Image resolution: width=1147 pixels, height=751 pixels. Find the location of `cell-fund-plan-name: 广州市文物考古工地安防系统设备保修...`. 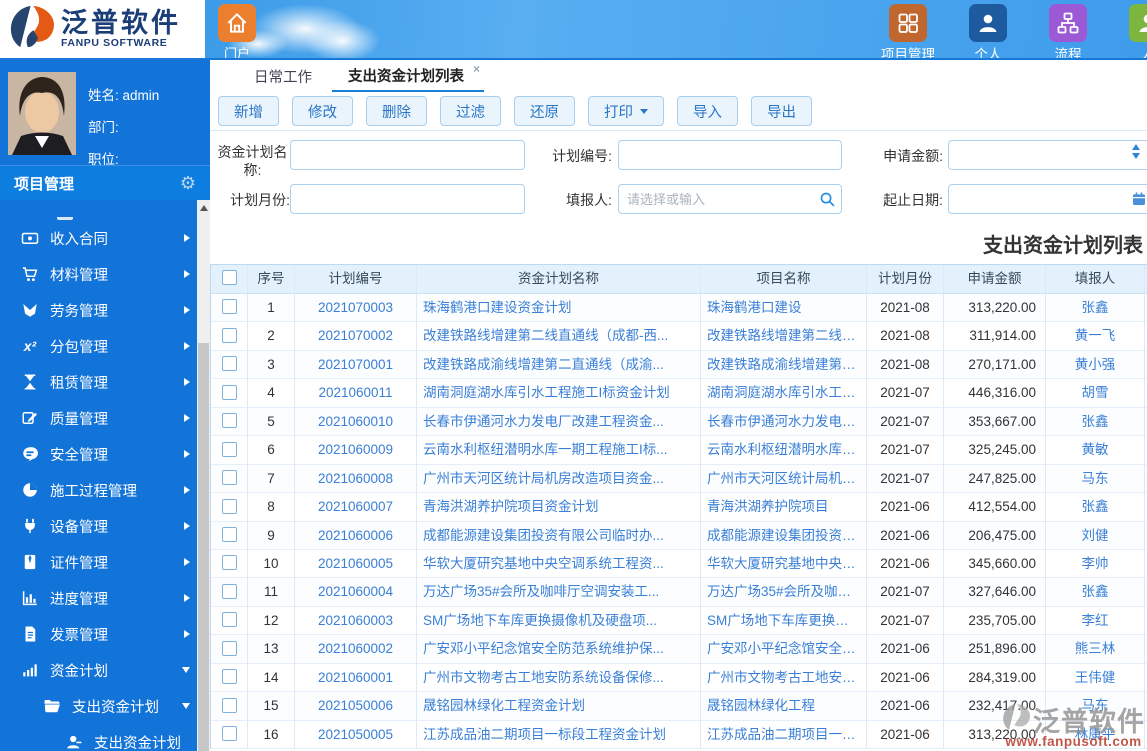

cell-fund-plan-name: 广州市文物考古工地安防系统设备保修... is located at coordinates (559, 678).